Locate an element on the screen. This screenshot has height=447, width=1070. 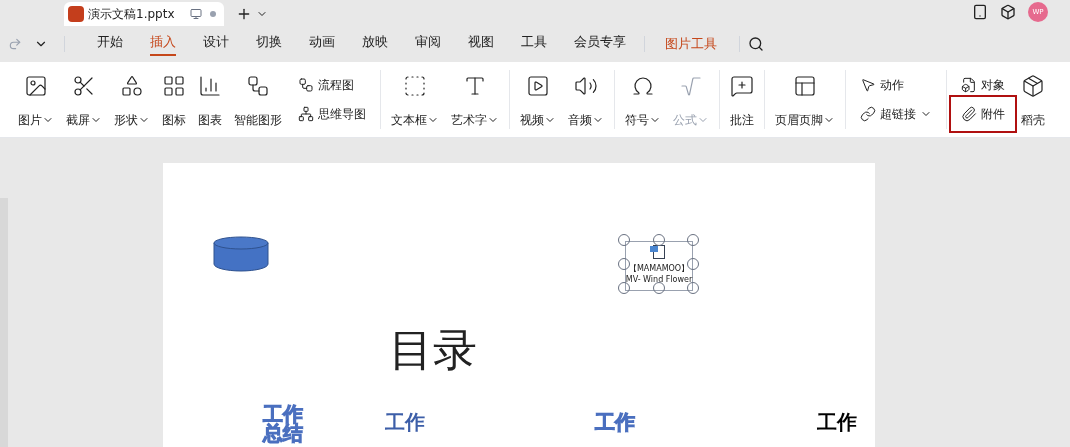
app-logo-icon is located at coordinates (76, 14).